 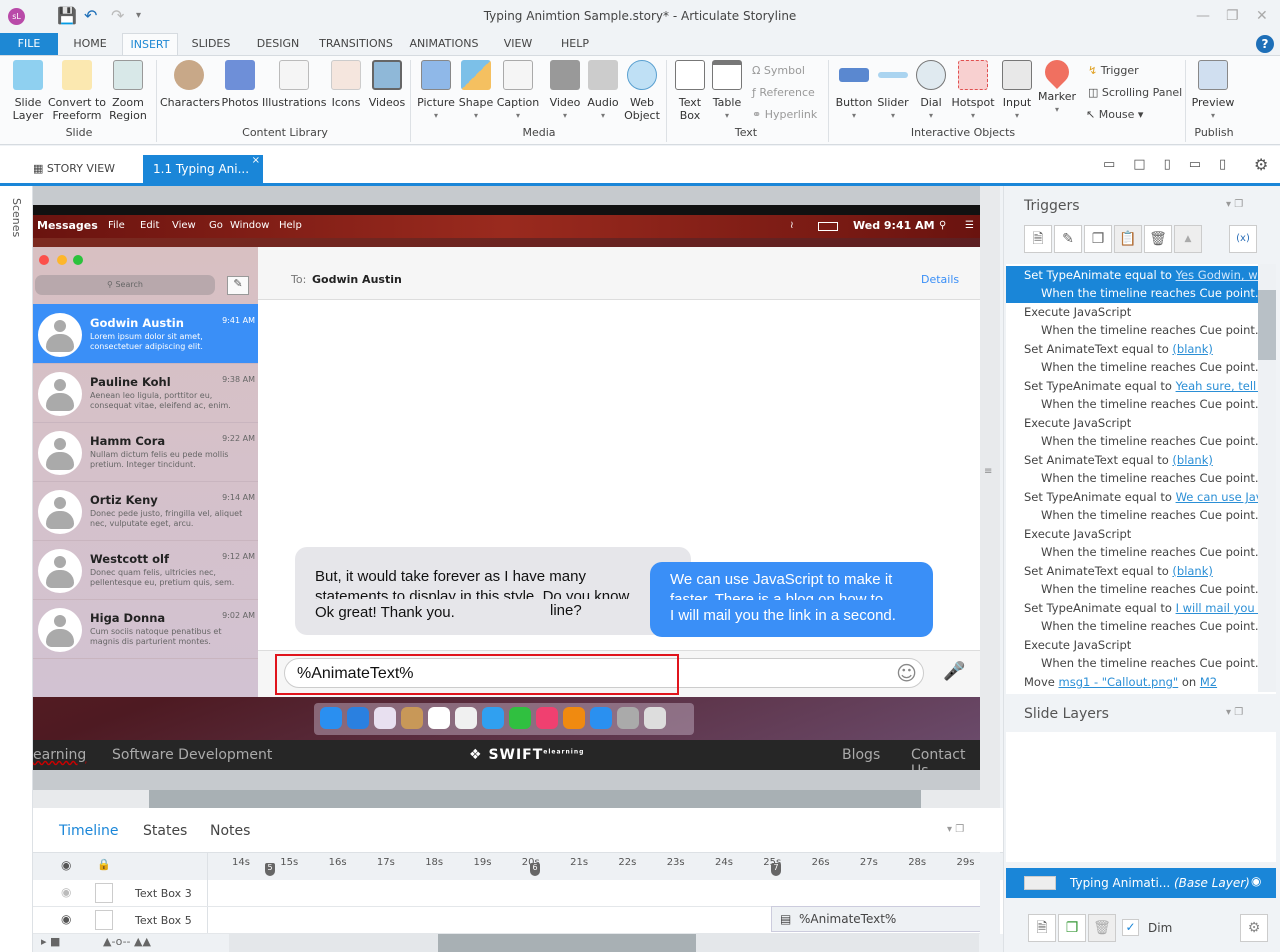 What do you see at coordinates (29, 44) in the screenshot?
I see `tab-file: FILE` at bounding box center [29, 44].